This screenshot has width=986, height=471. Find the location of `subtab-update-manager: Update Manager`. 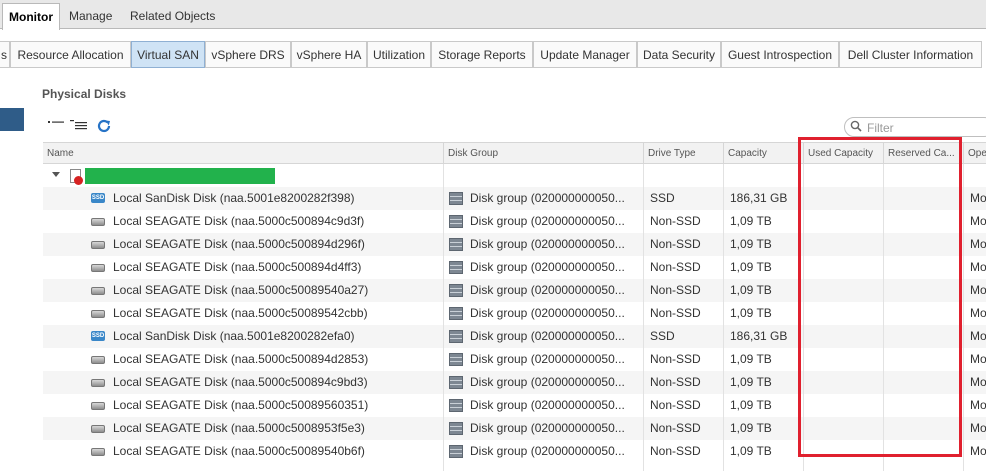

subtab-update-manager: Update Manager is located at coordinates (585, 54).